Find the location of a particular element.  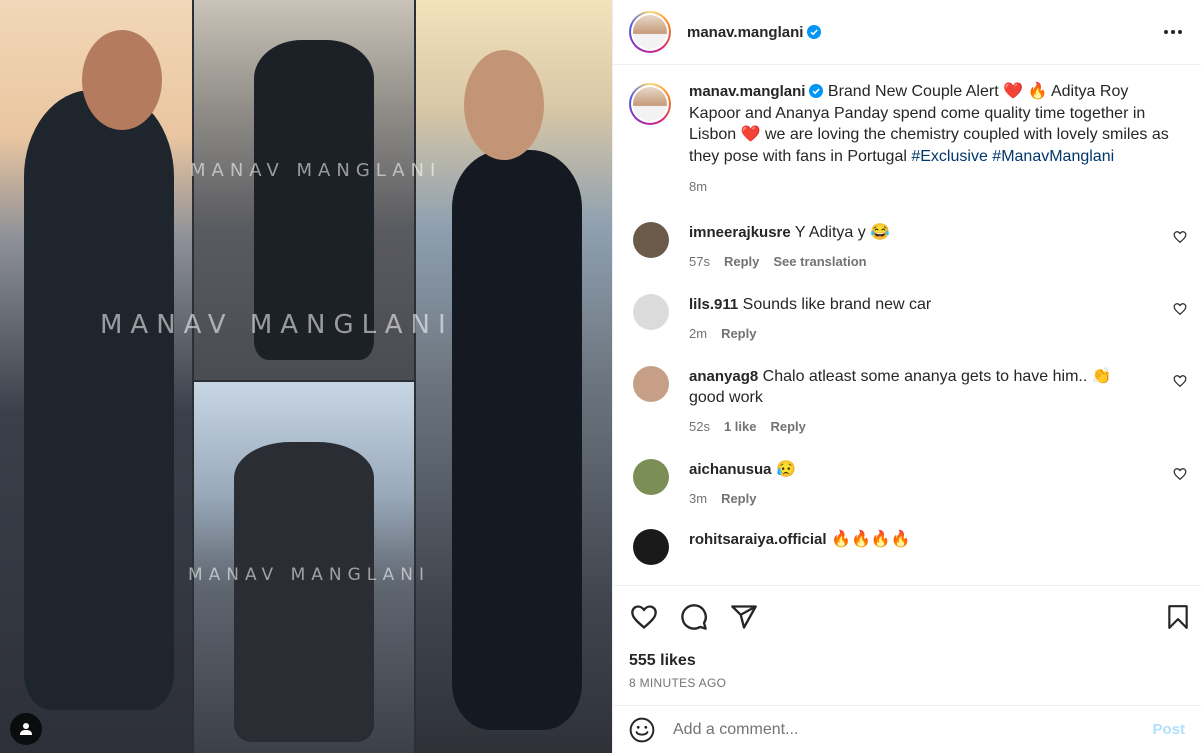

comment-text: Y Aditya y 😂 is located at coordinates (842, 232).